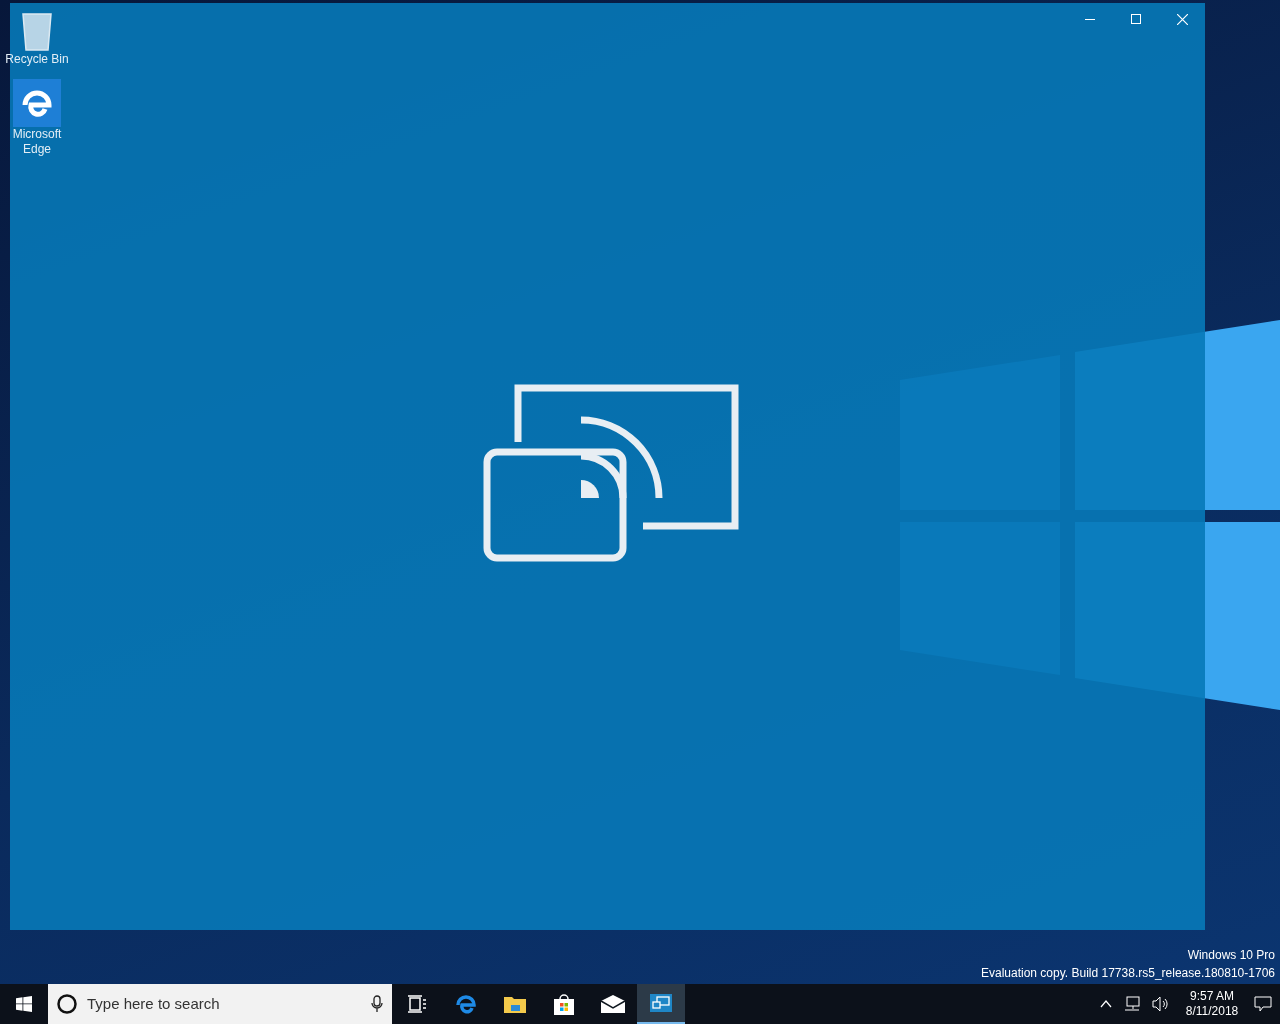 The height and width of the screenshot is (1024, 1280). What do you see at coordinates (563, 1004) in the screenshot?
I see `shopping-bag-icon` at bounding box center [563, 1004].